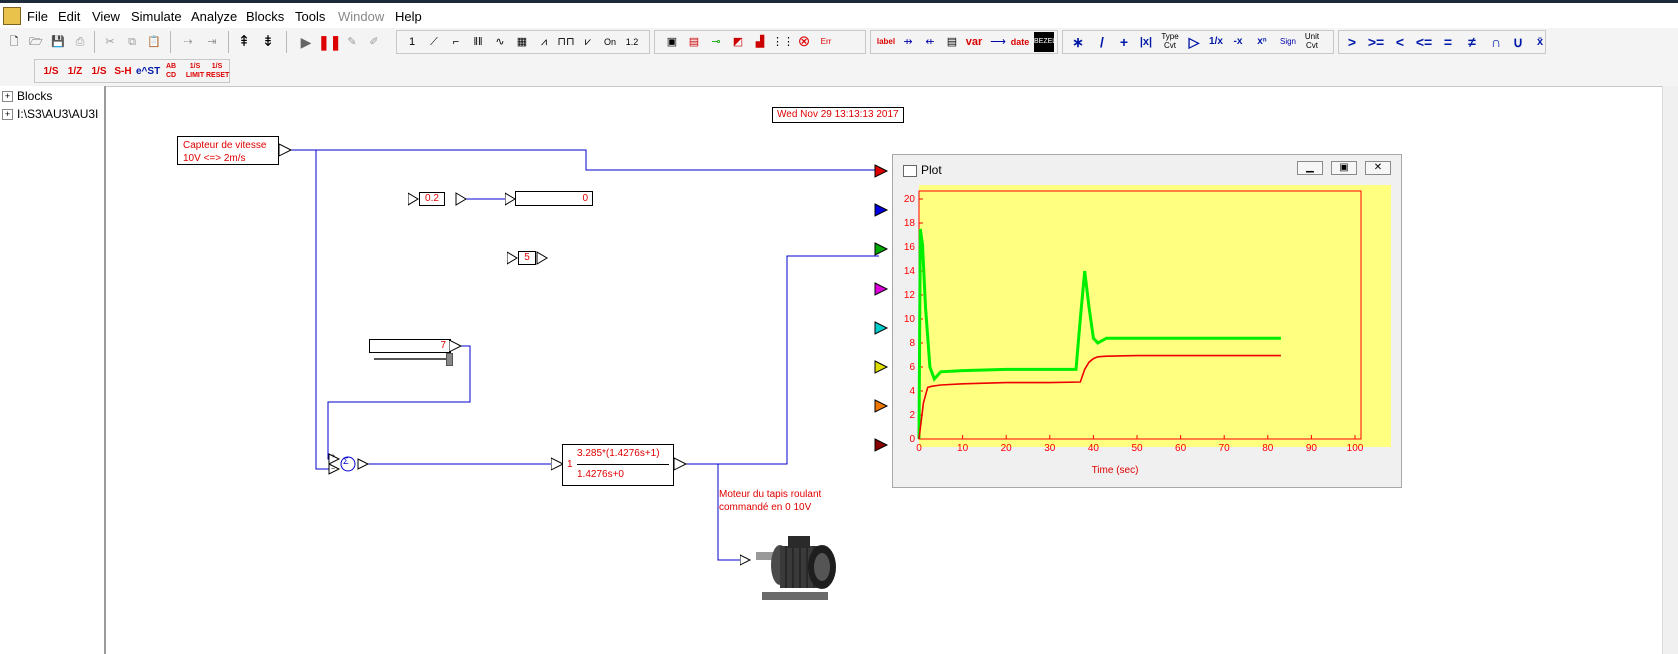 This screenshot has height=654, width=1678. What do you see at coordinates (329, 42) in the screenshot?
I see `pause-icon: ❚❚` at bounding box center [329, 42].